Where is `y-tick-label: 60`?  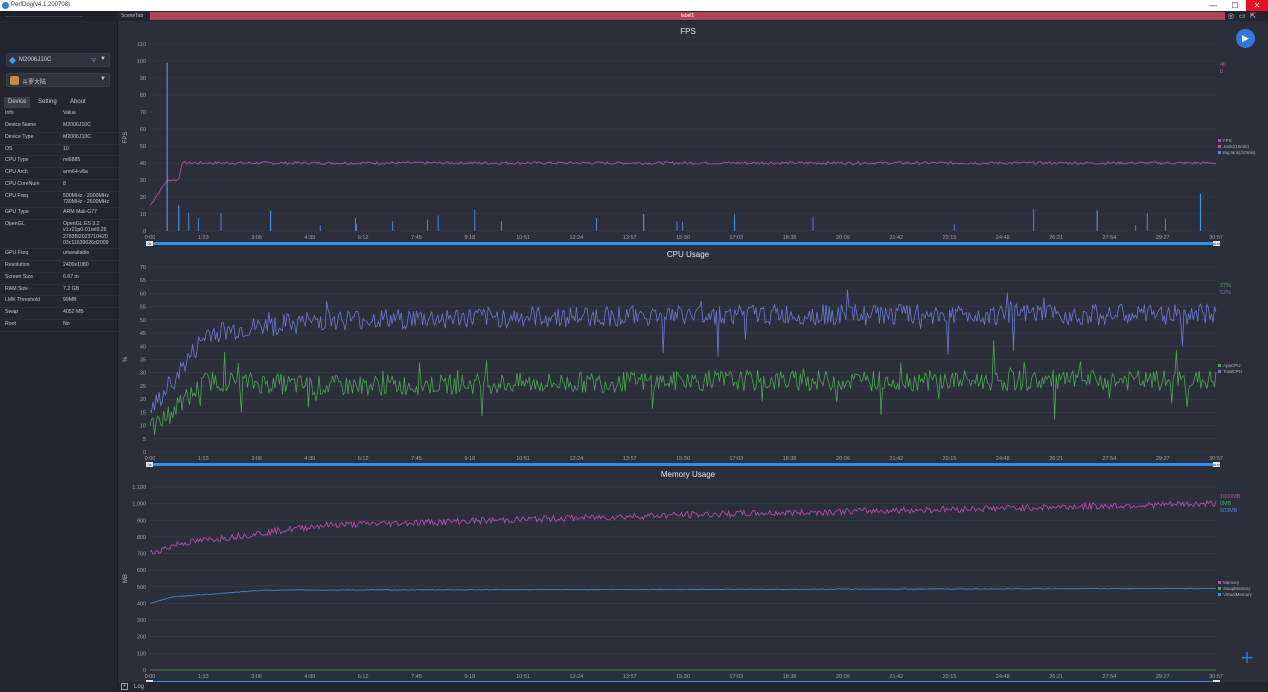
y-tick-label: 60 is located at coordinates (143, 294).